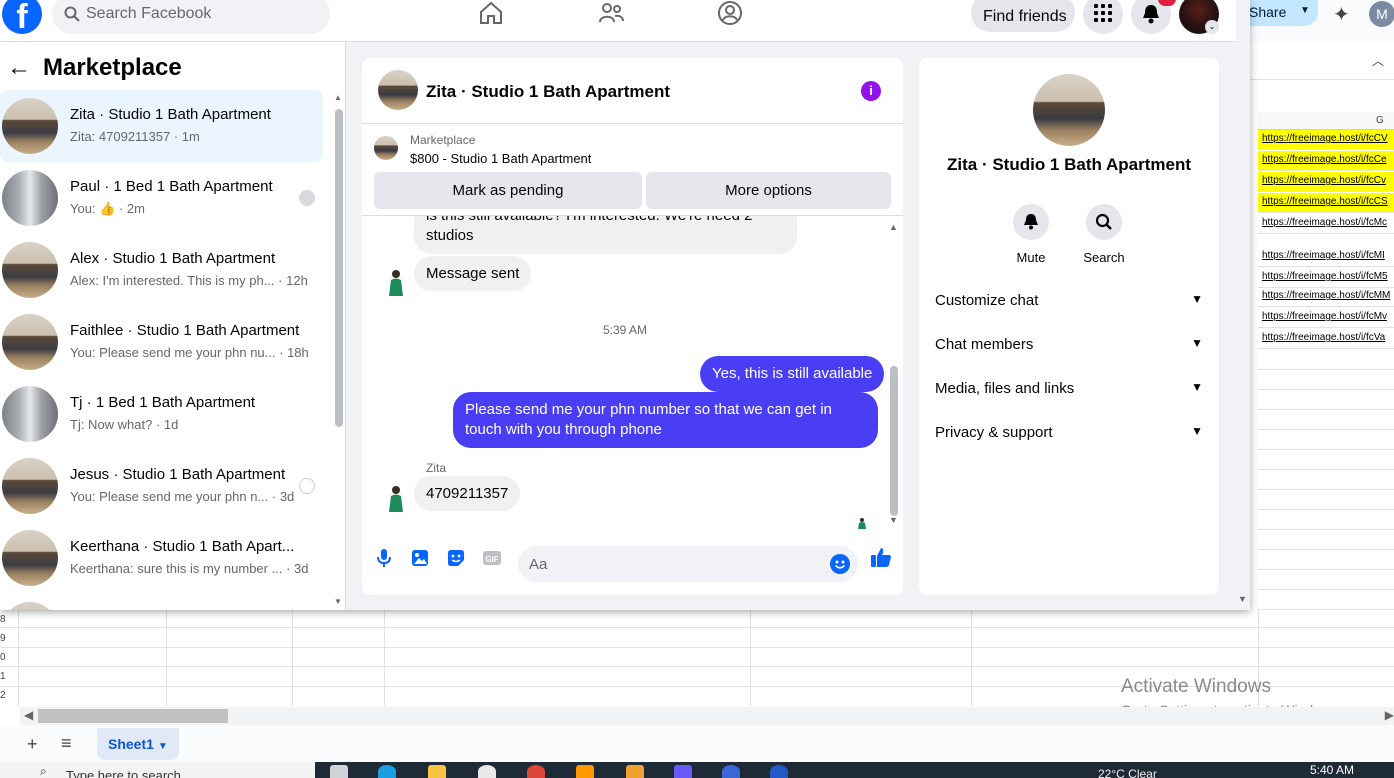 Image resolution: width=1394 pixels, height=778 pixels. What do you see at coordinates (536, 771) in the screenshot?
I see `chrome-icon` at bounding box center [536, 771].